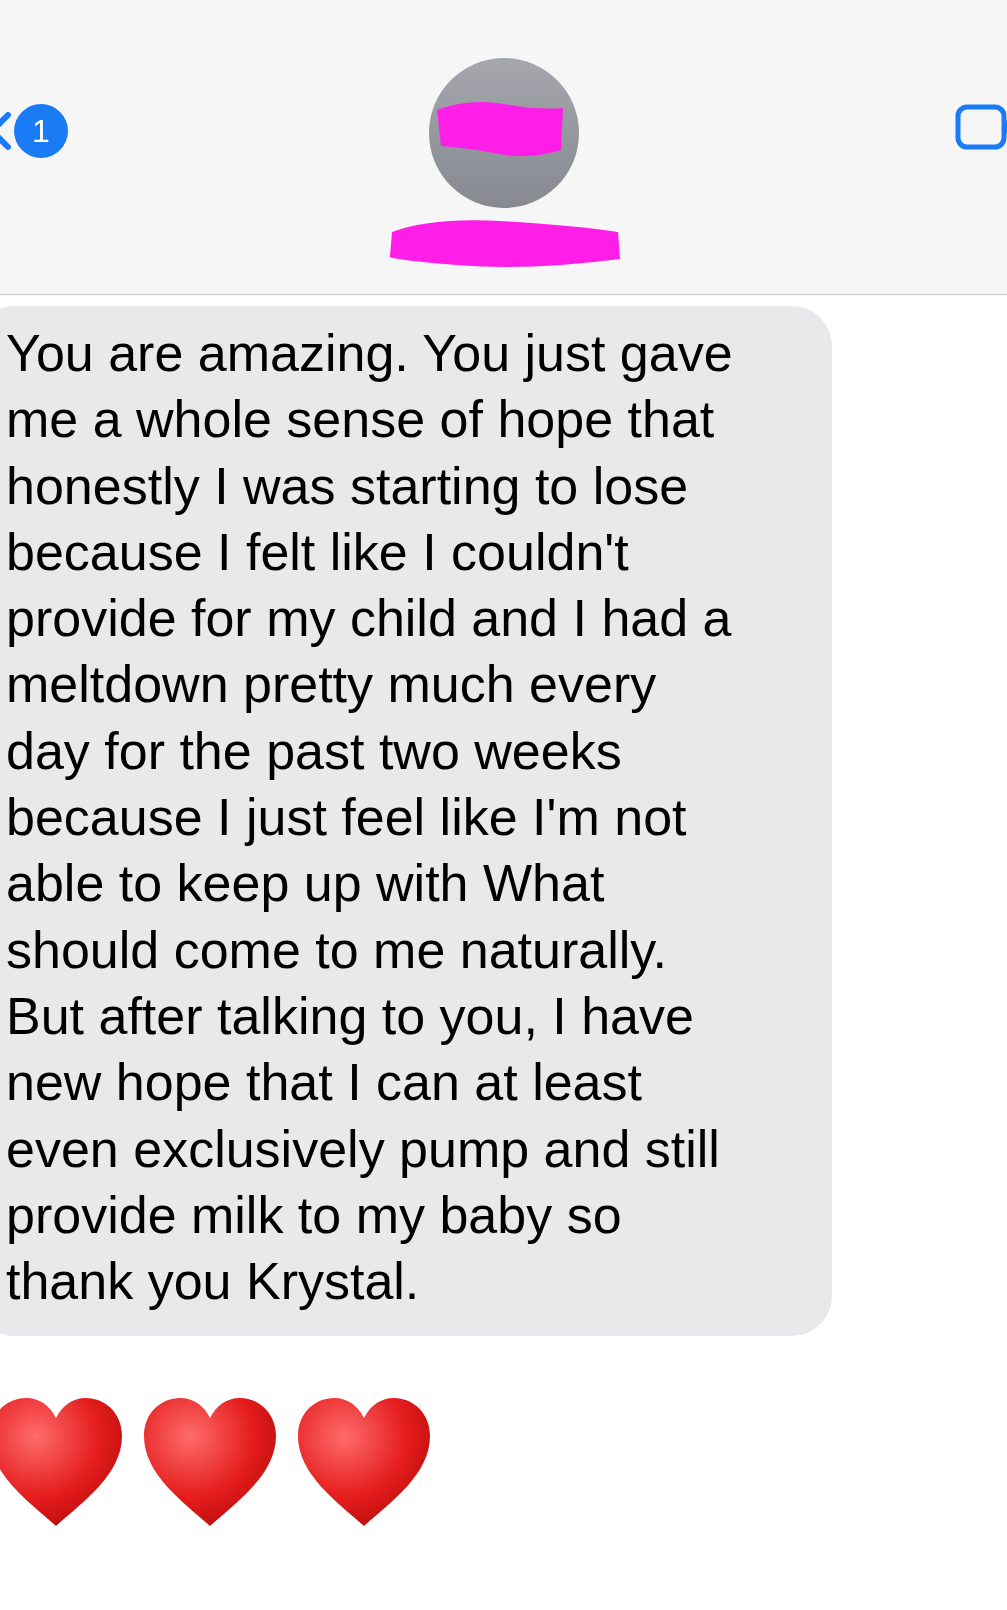  Describe the element at coordinates (981, 127) in the screenshot. I see `video-camera-icon` at that location.